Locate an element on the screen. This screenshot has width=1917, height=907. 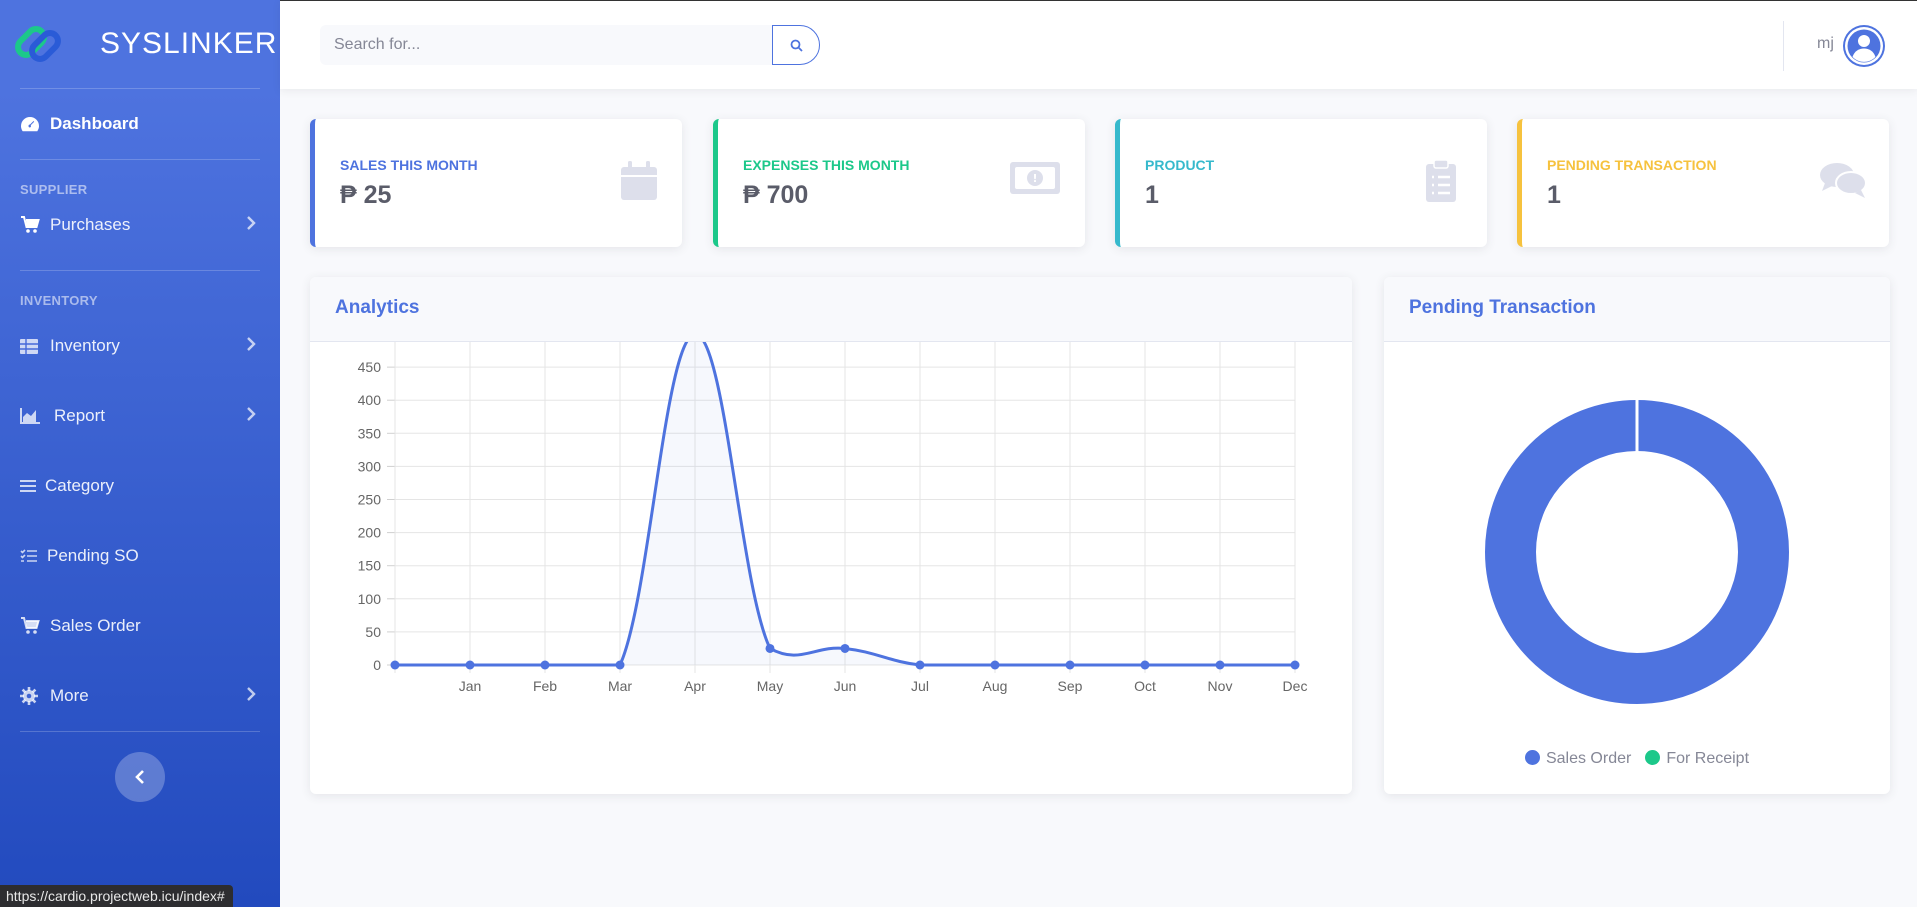
user-name: mj is located at coordinates (1825, 44).